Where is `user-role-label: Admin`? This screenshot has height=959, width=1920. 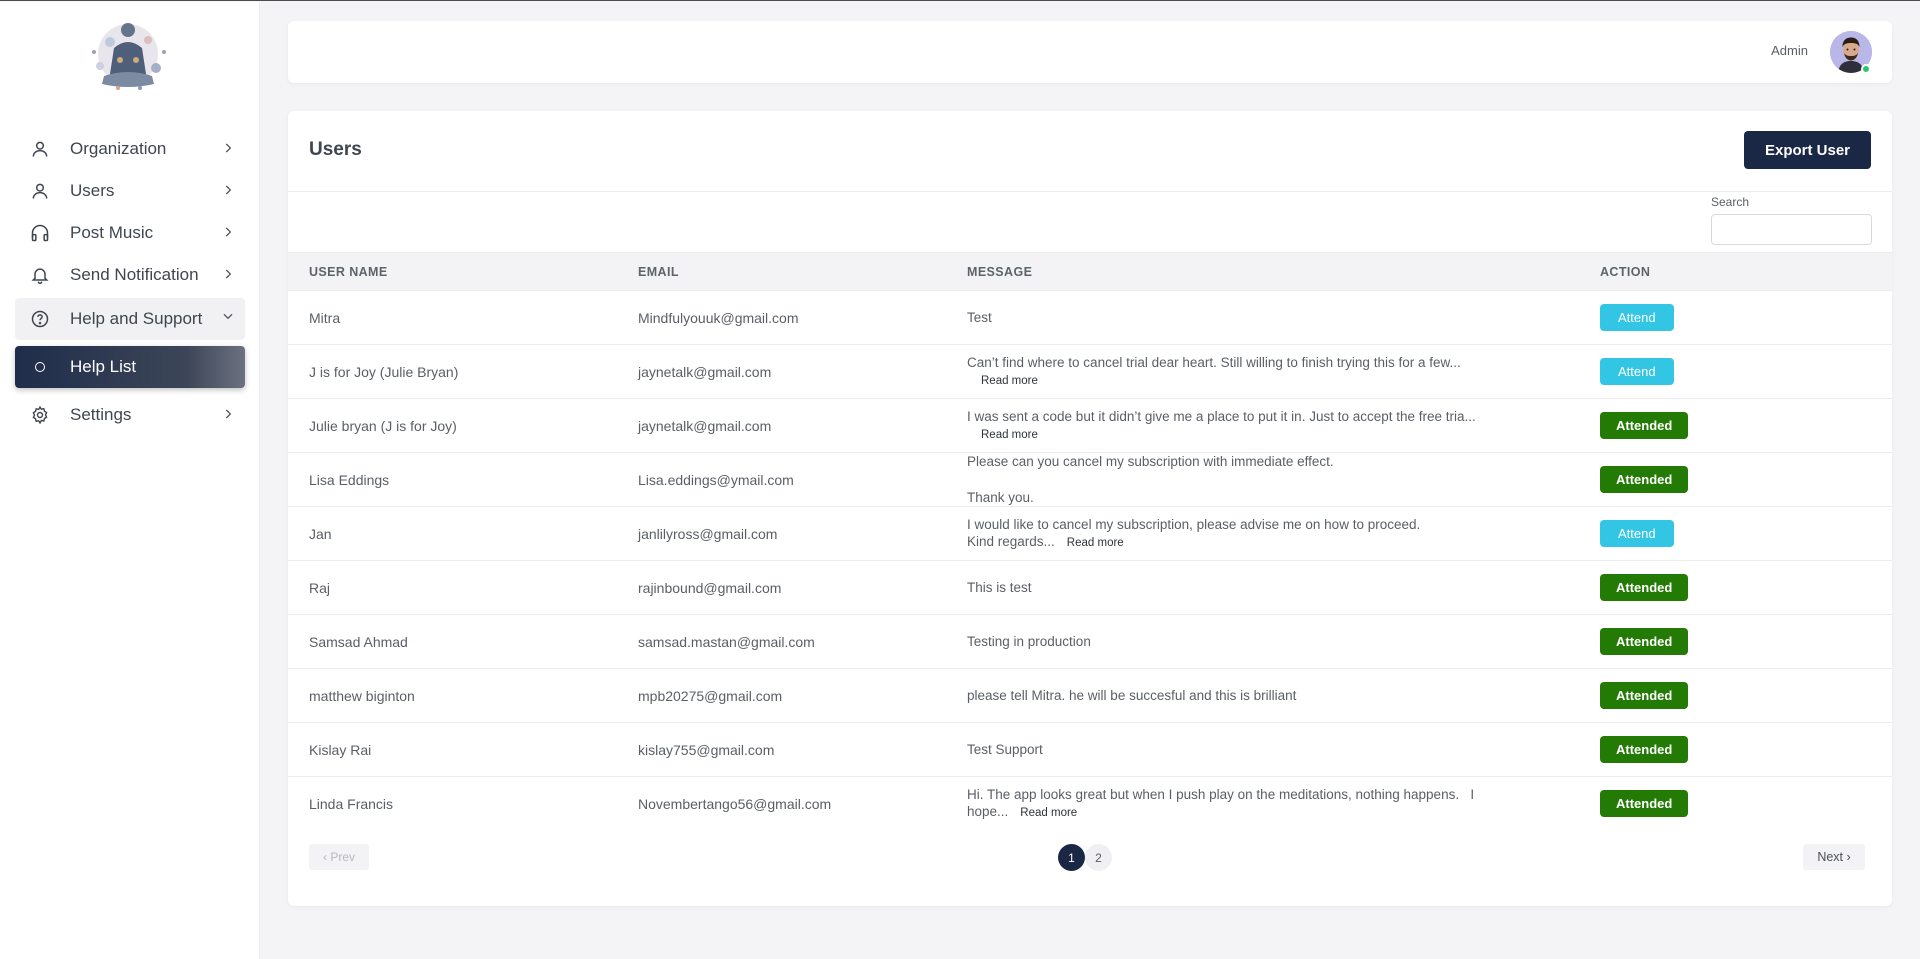
user-role-label: Admin is located at coordinates (1789, 50).